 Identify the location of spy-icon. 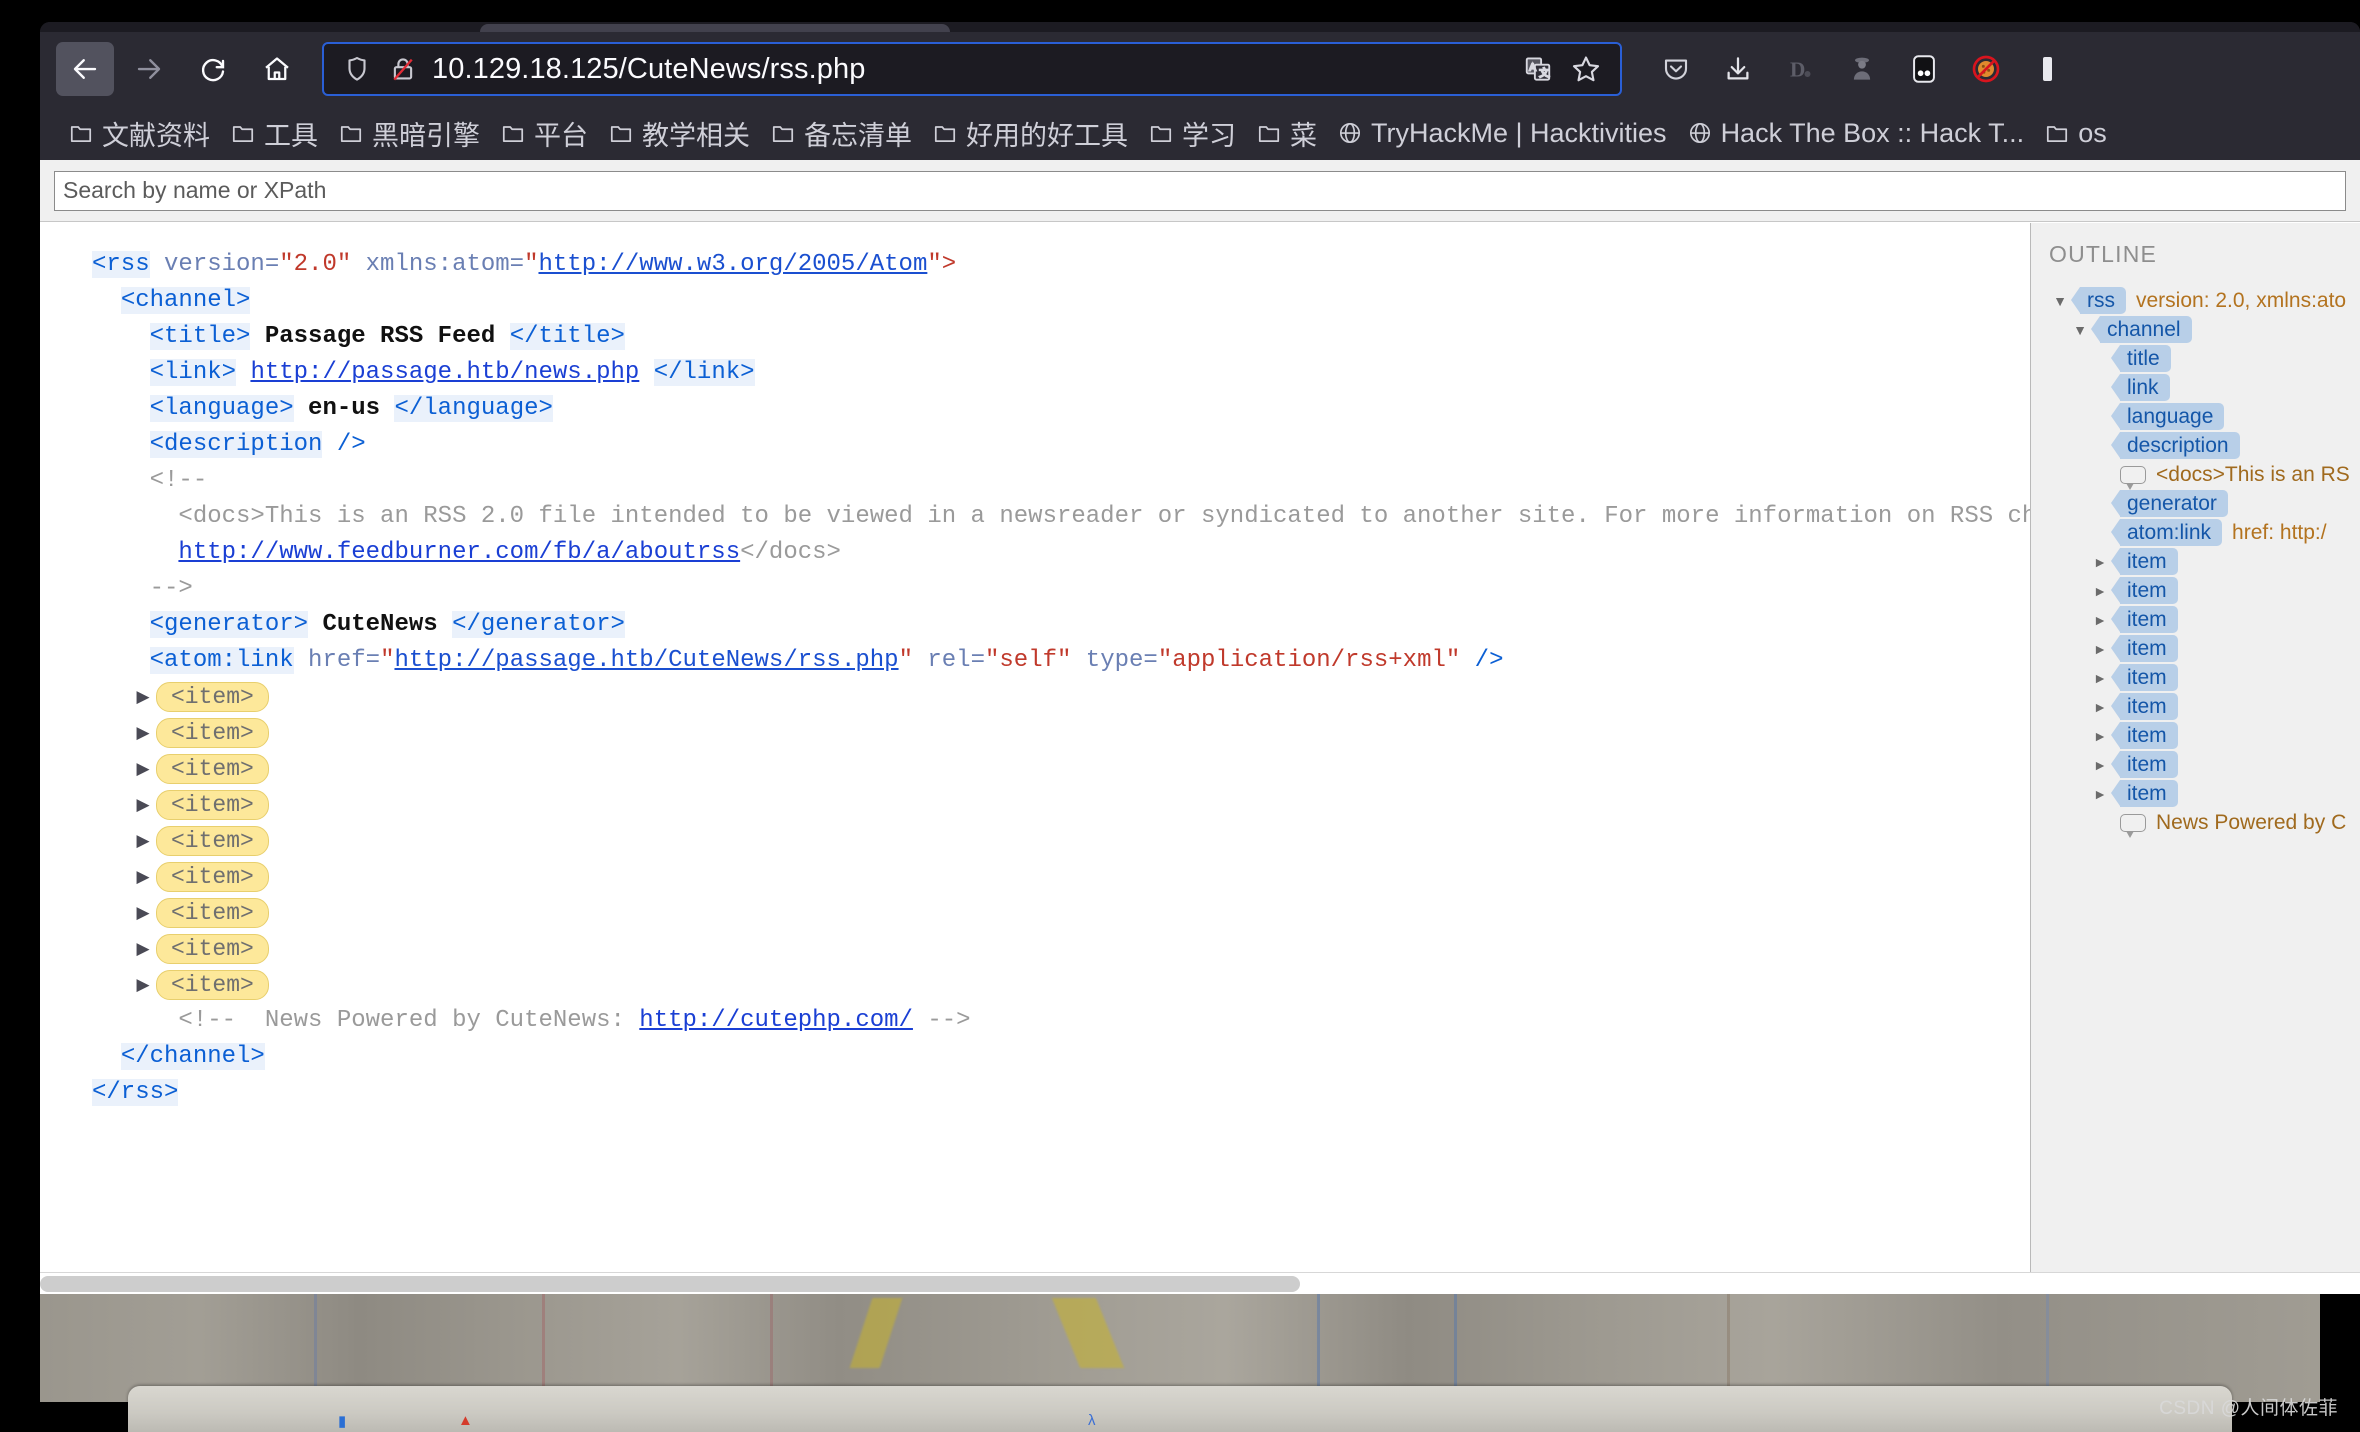
(1862, 69).